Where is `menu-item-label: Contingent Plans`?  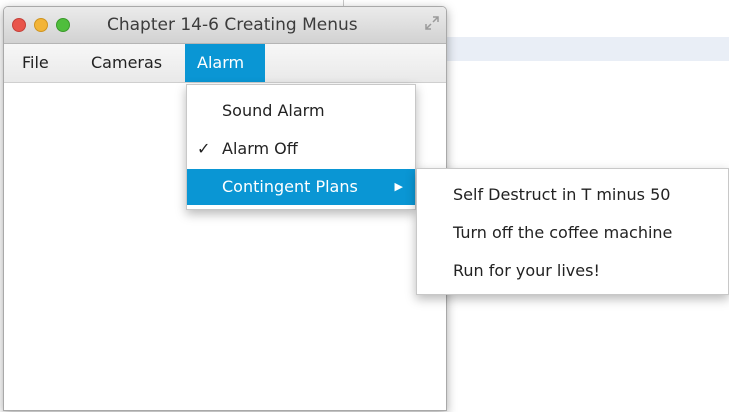 menu-item-label: Contingent Plans is located at coordinates (290, 186).